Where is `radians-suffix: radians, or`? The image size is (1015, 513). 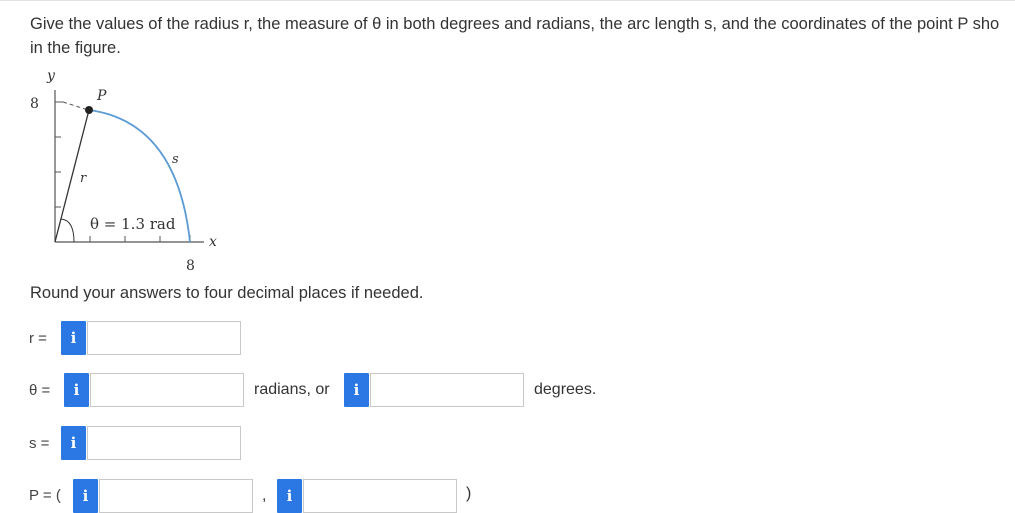 radians-suffix: radians, or is located at coordinates (292, 389).